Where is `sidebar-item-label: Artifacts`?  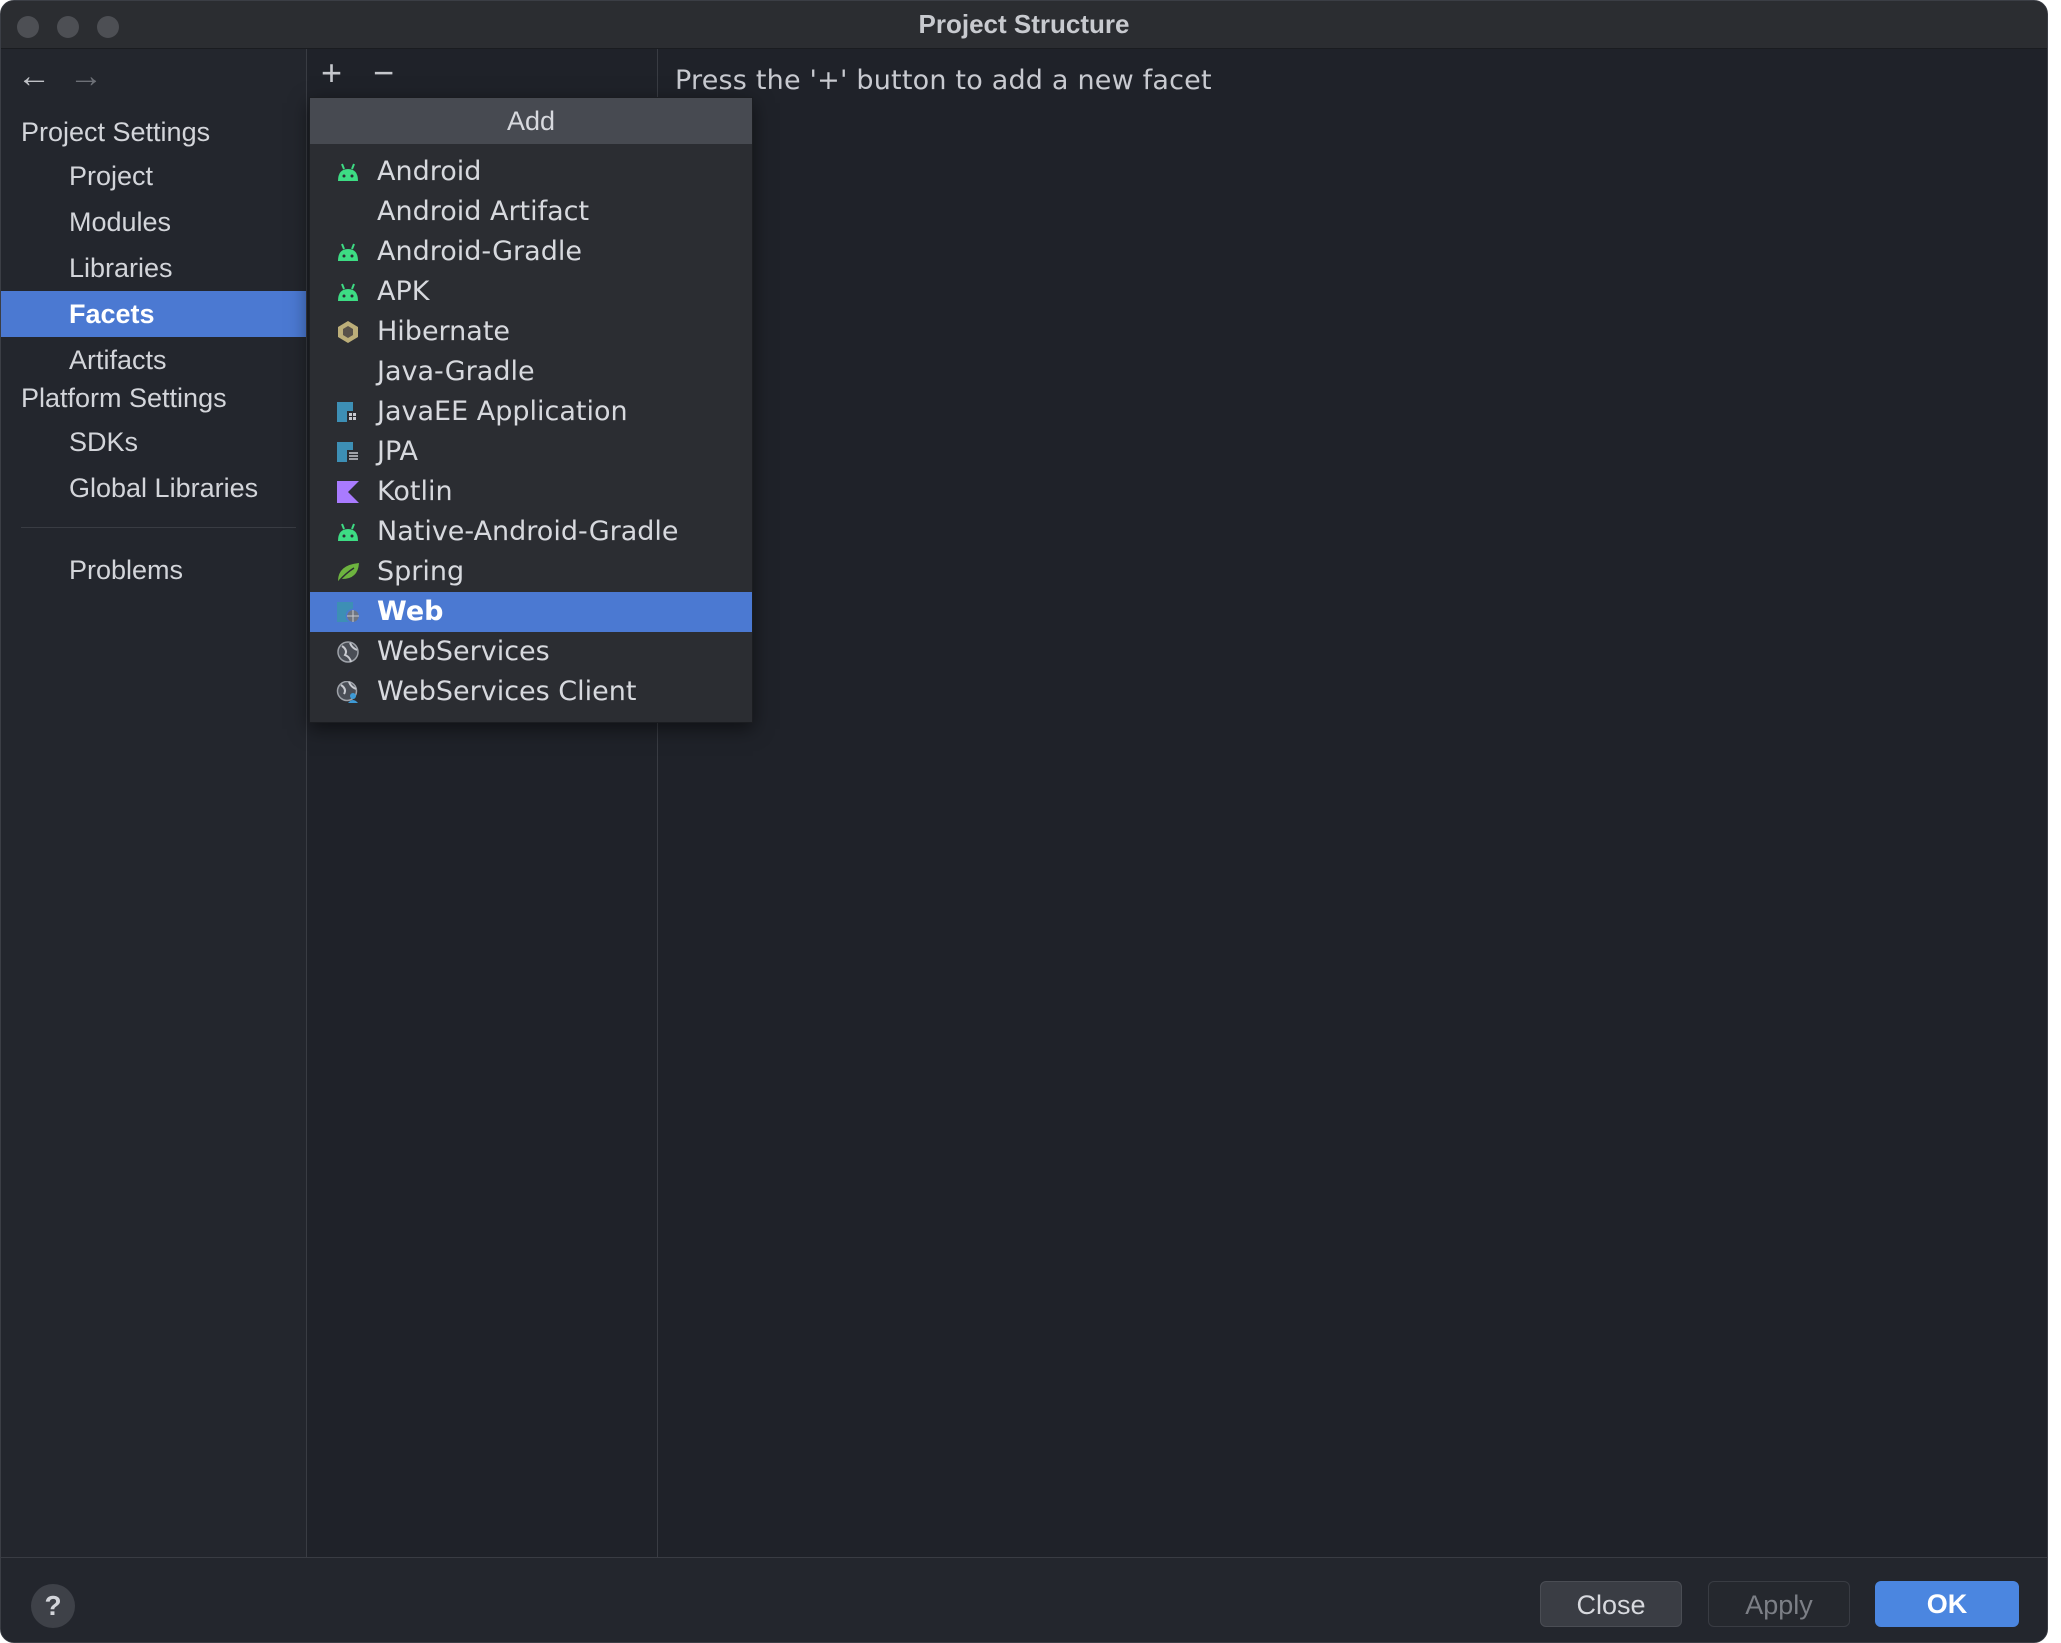
sidebar-item-label: Artifacts is located at coordinates (118, 360).